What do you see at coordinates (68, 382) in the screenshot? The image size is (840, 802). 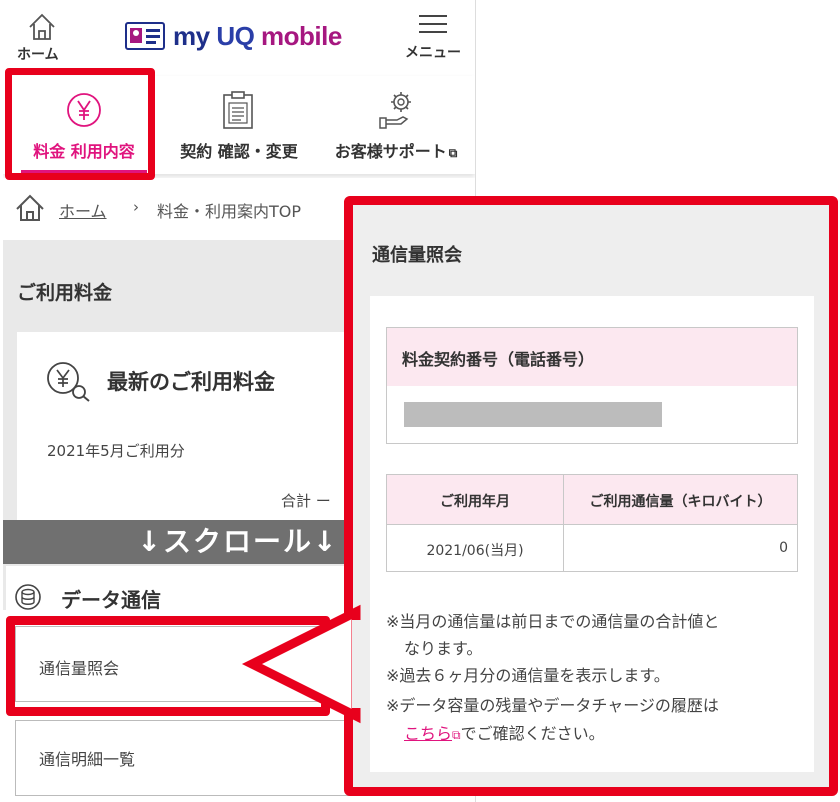 I see `yen-search-icon` at bounding box center [68, 382].